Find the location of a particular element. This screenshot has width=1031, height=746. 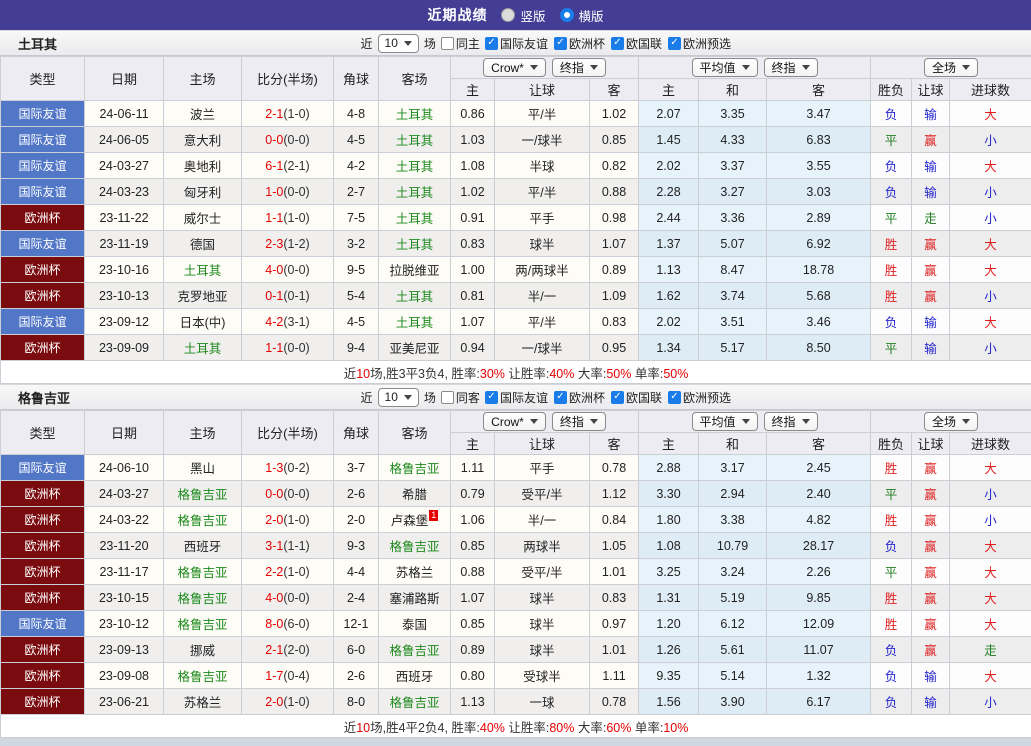

layout-radio-horizontal: 横版 is located at coordinates (582, 15).